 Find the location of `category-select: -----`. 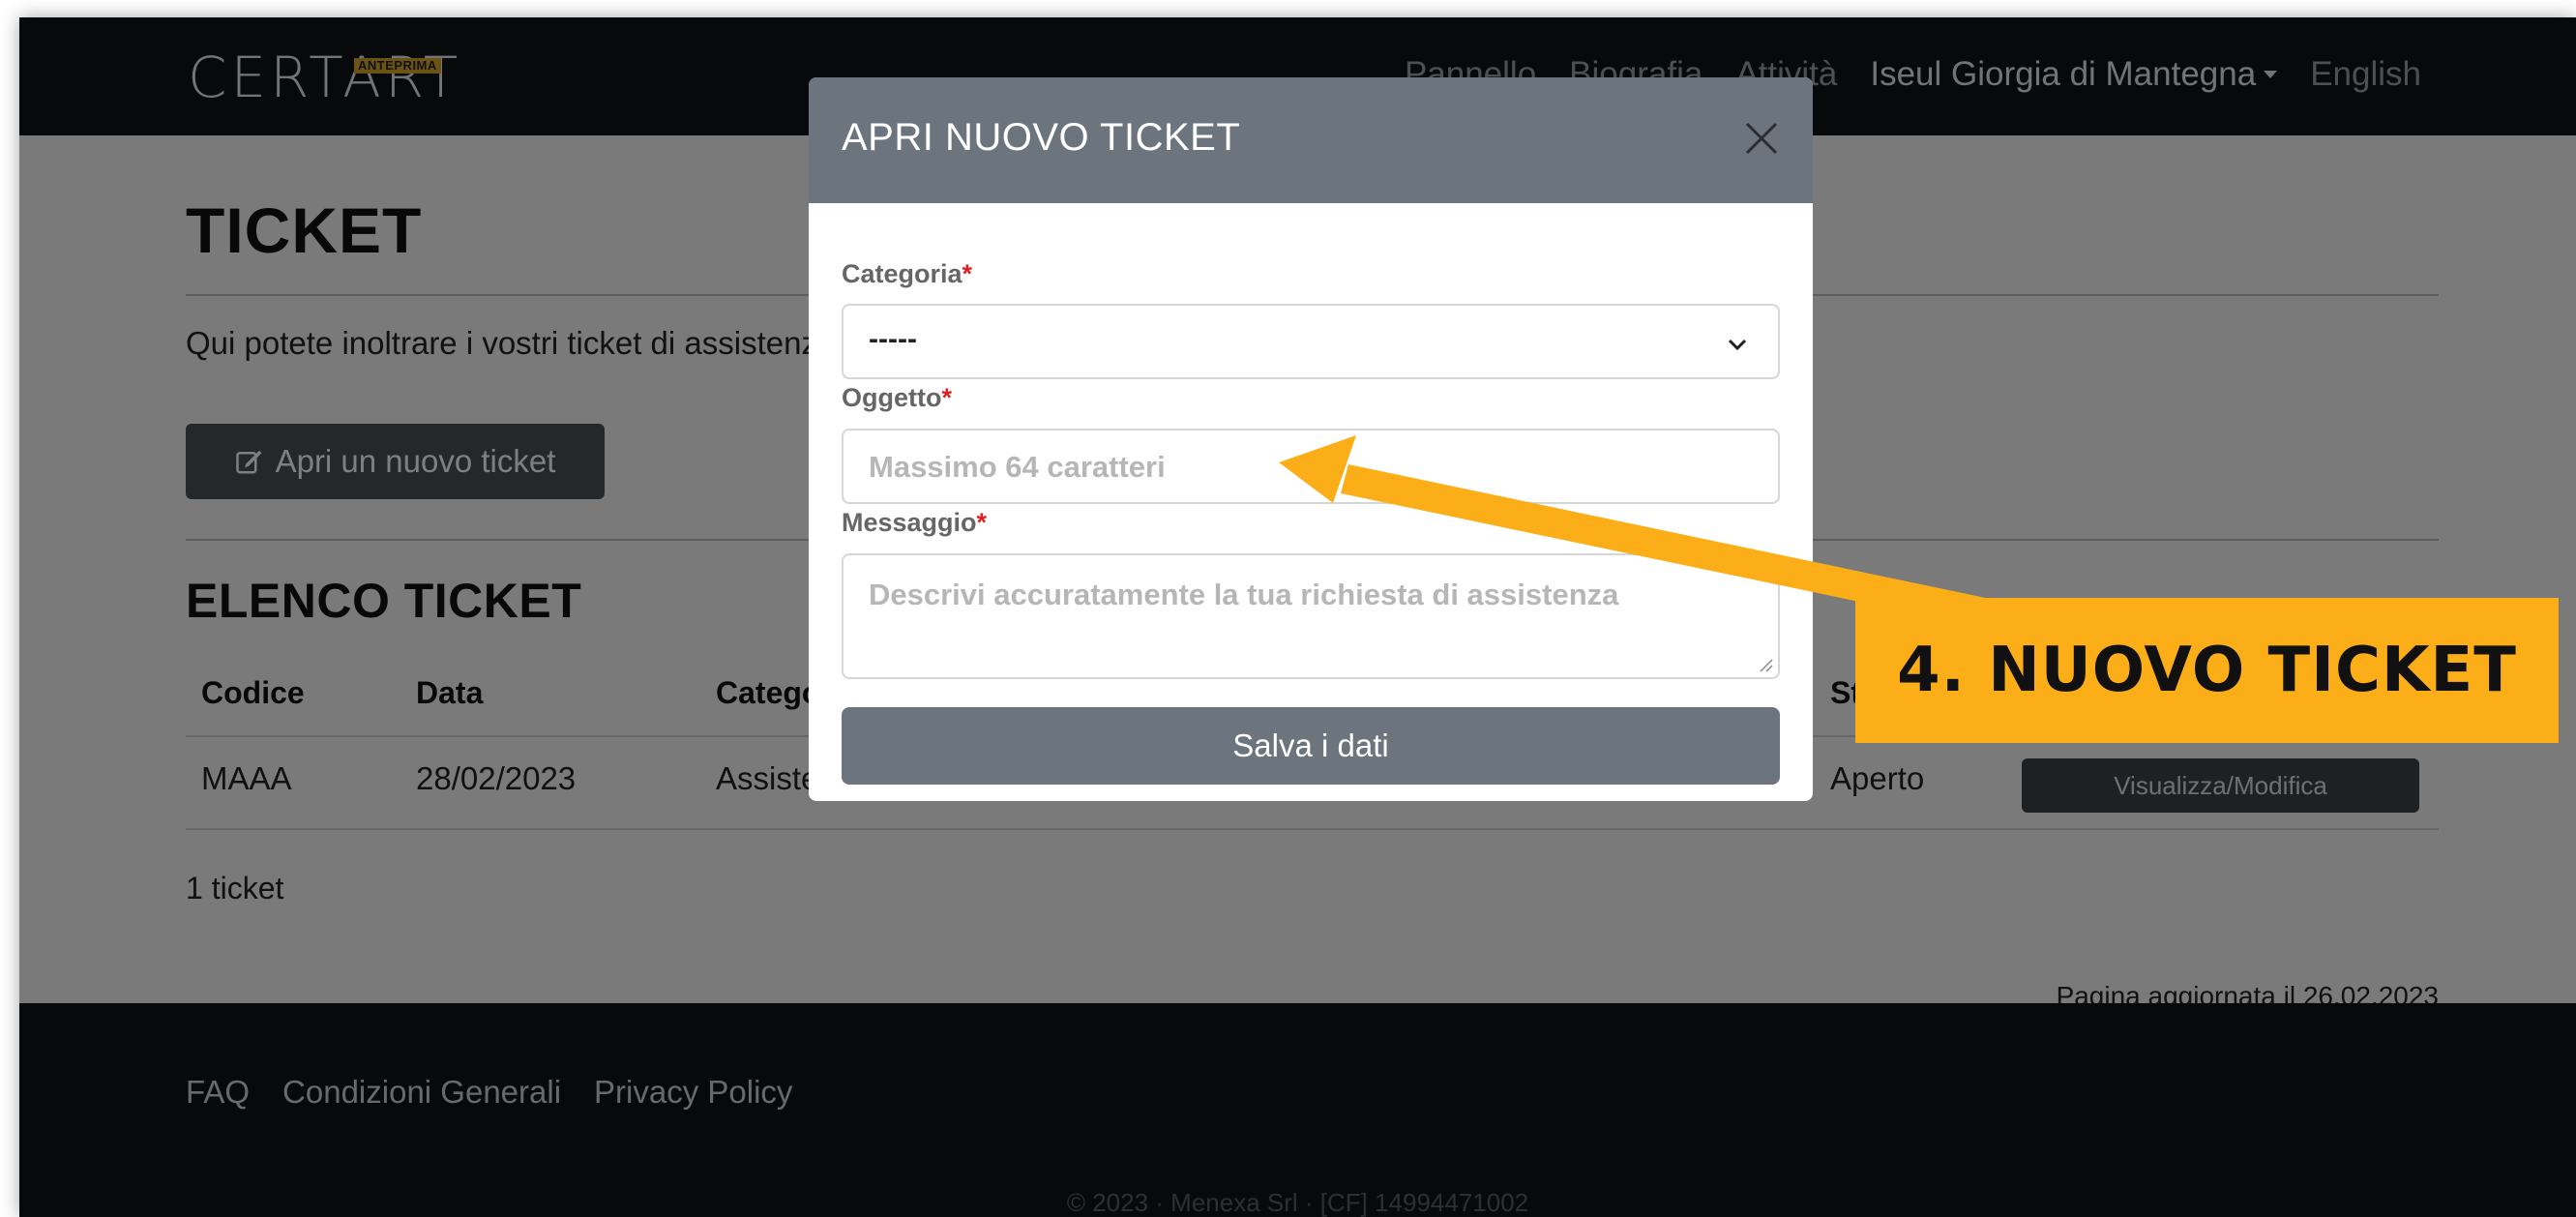

category-select: ----- is located at coordinates (1311, 342).